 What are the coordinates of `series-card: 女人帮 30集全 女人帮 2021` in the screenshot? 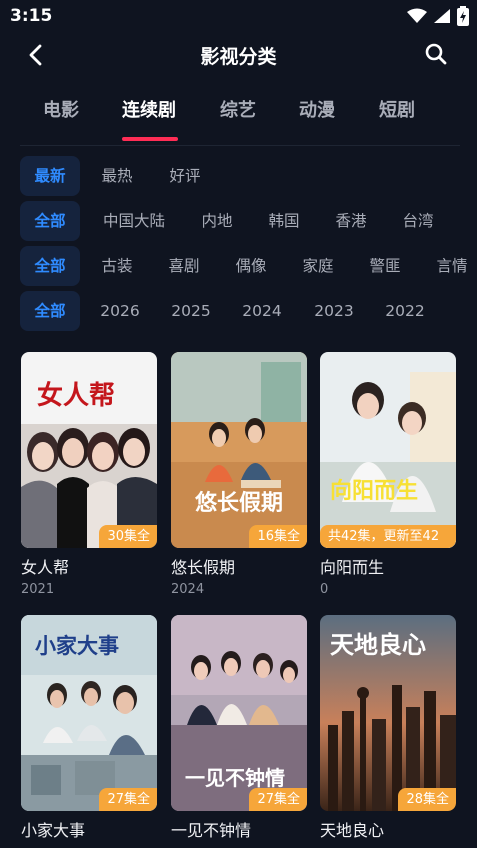 It's located at (89, 474).